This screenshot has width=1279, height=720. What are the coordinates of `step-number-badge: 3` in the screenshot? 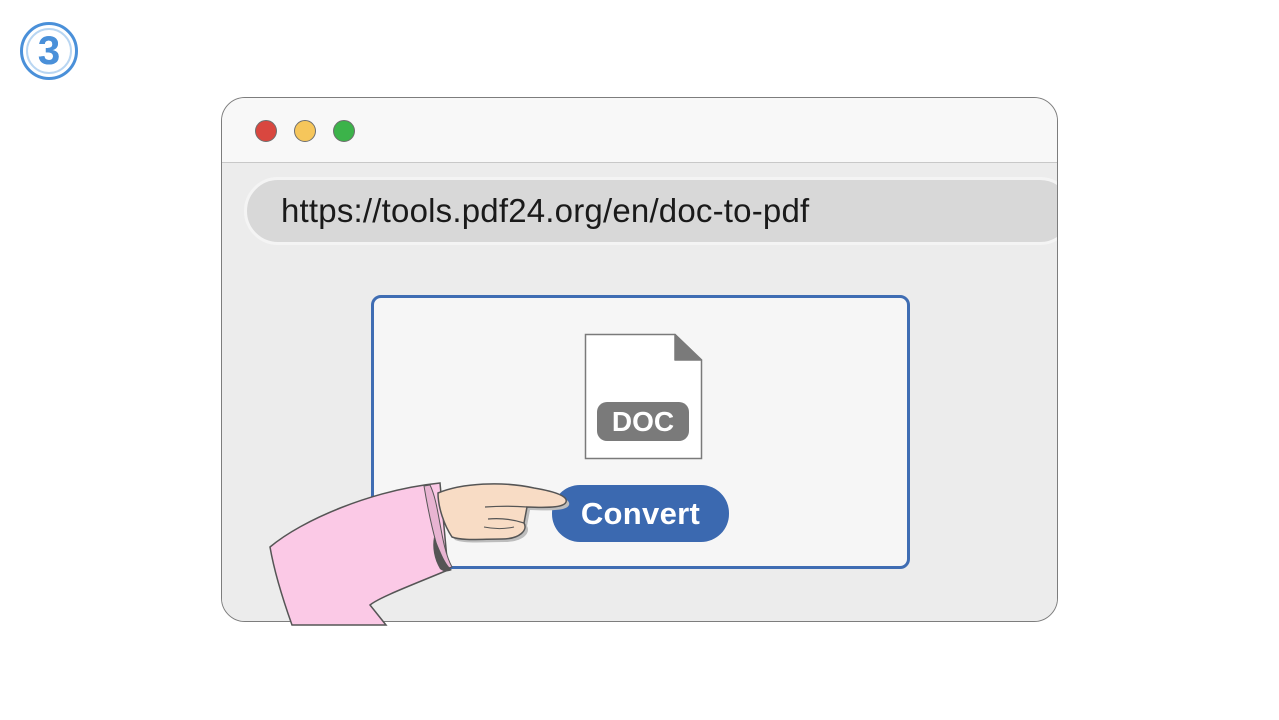 It's located at (49, 51).